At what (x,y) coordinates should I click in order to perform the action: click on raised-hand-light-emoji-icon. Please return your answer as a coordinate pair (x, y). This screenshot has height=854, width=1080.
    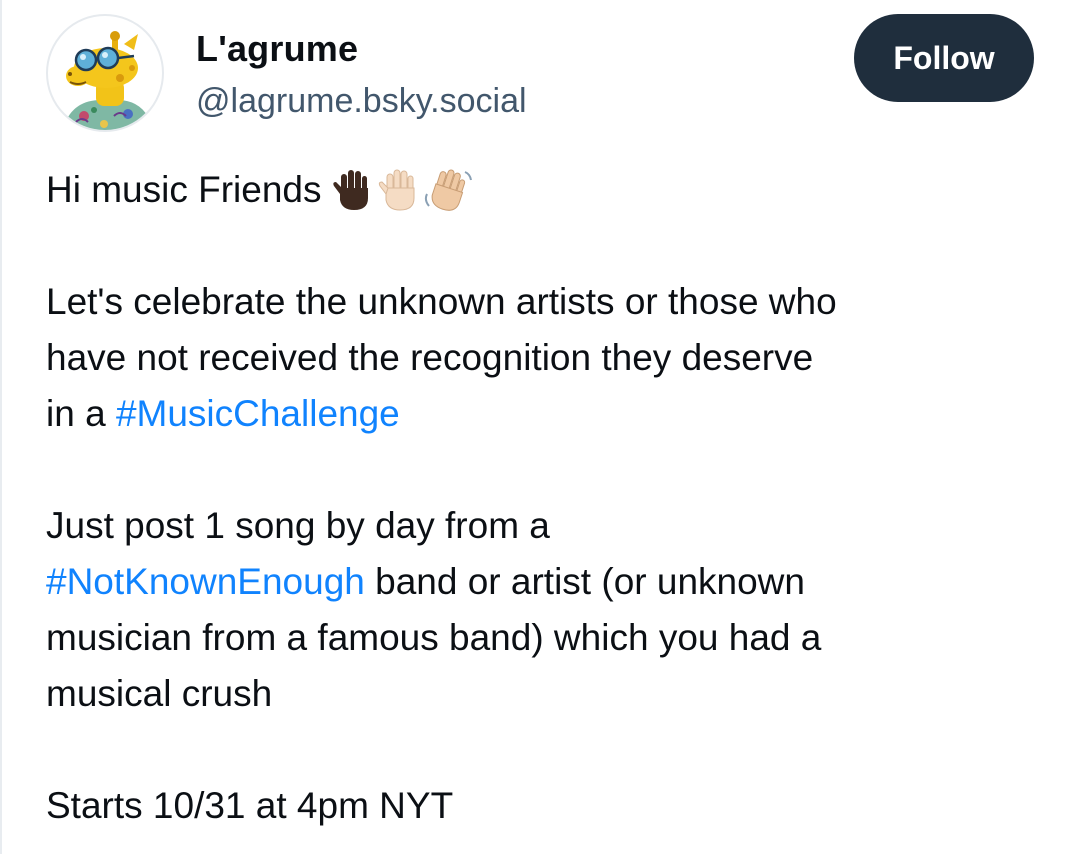
    Looking at the image, I should click on (396, 190).